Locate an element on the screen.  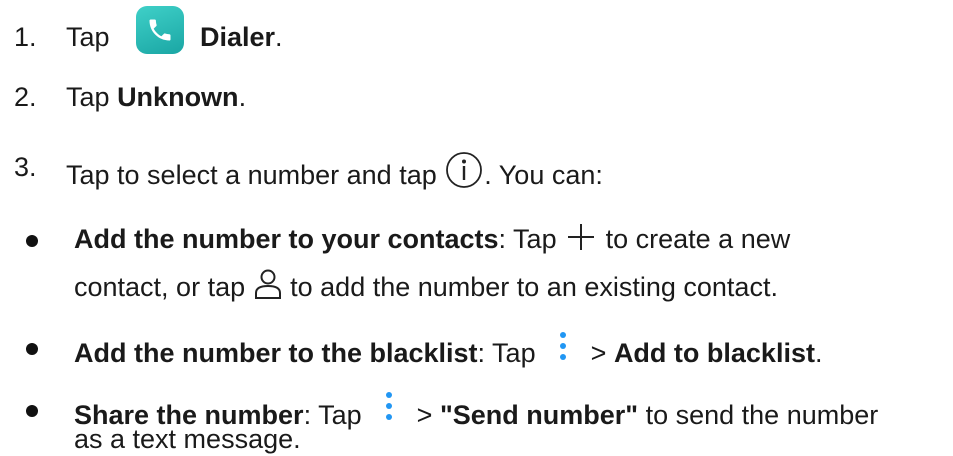
bullet-text: as a text message. is located at coordinates (187, 439).